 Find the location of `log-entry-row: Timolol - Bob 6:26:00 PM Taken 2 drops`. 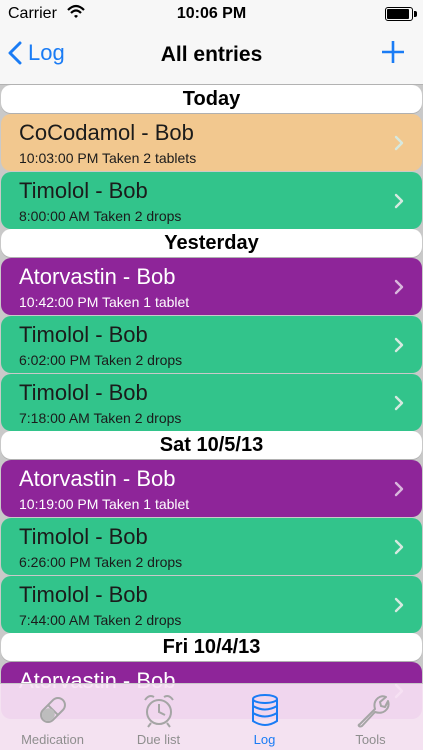

log-entry-row: Timolol - Bob 6:26:00 PM Taken 2 drops is located at coordinates (211, 546).